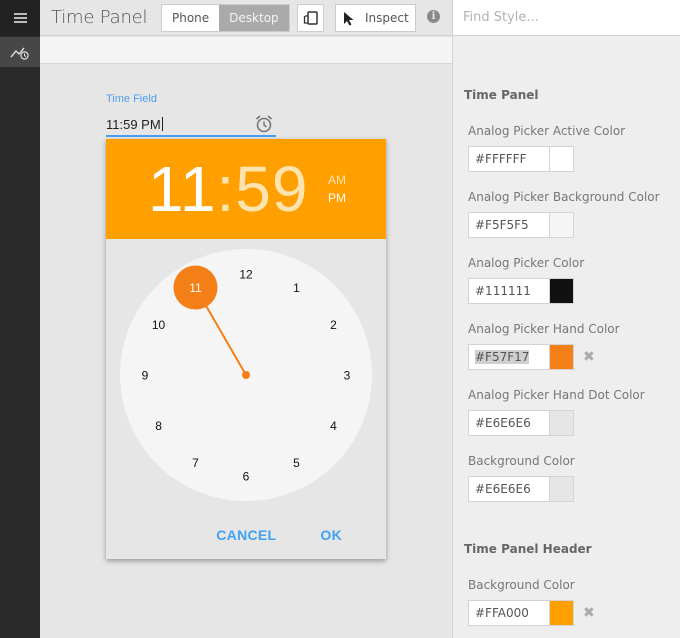 This screenshot has width=680, height=638. What do you see at coordinates (191, 125) in the screenshot?
I see `time-field-input: 11:59 PM` at bounding box center [191, 125].